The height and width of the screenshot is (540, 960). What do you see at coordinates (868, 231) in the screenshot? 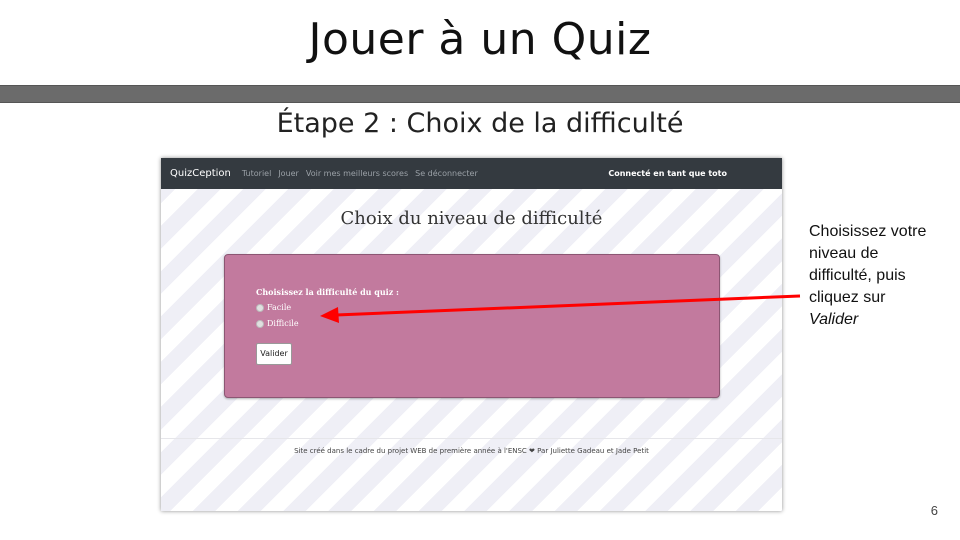
I see `annotation-line: Choisissez votre` at bounding box center [868, 231].